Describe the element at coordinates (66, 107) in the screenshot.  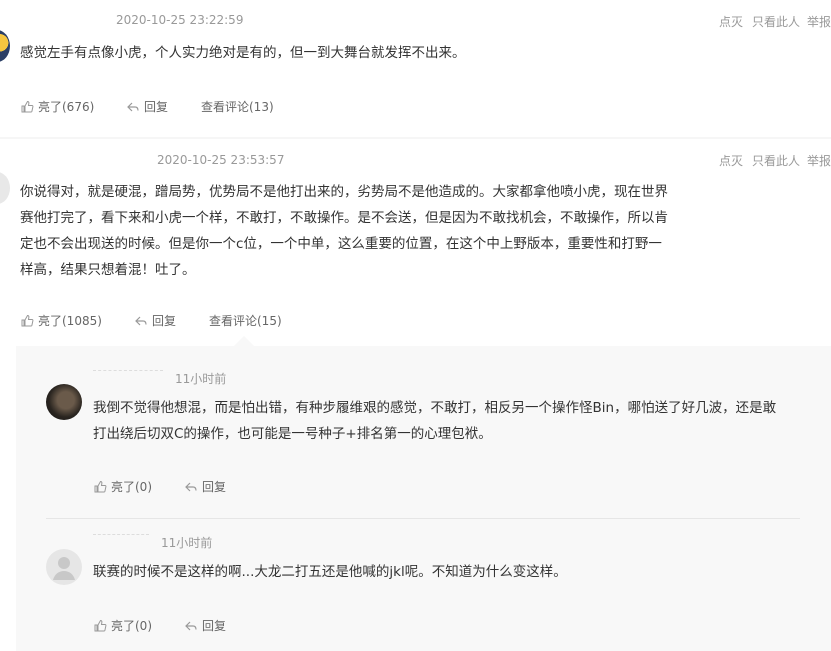
I see `like-count-label: 亮了(676)` at that location.